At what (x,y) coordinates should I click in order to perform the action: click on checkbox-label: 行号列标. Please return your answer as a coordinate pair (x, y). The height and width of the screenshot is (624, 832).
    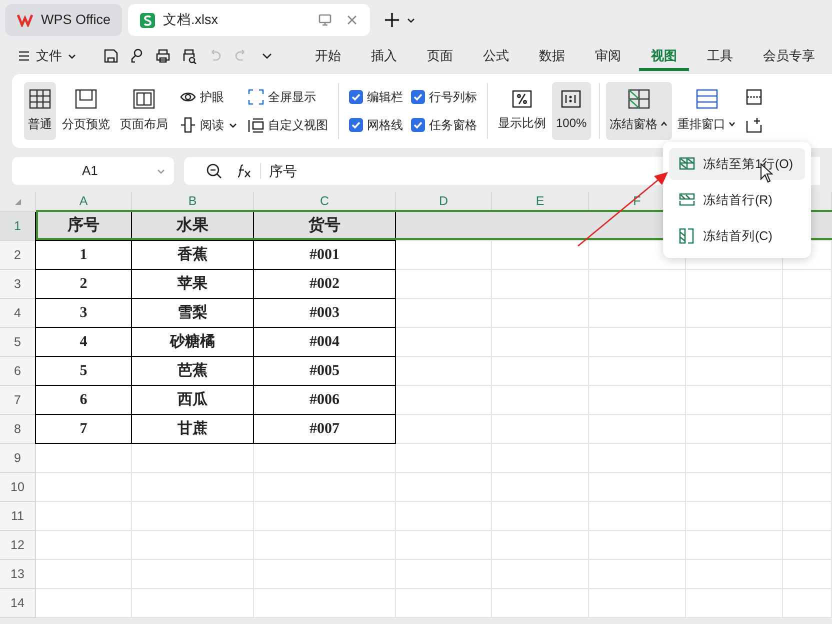
    Looking at the image, I should click on (453, 97).